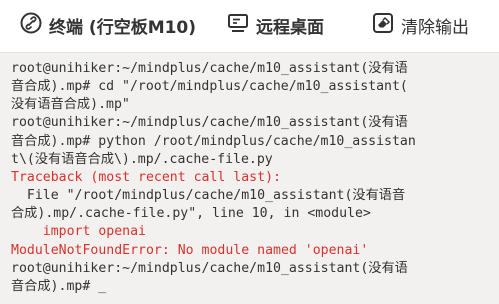  Describe the element at coordinates (290, 27) in the screenshot. I see `remote-desktop-label: 远程桌面` at that location.